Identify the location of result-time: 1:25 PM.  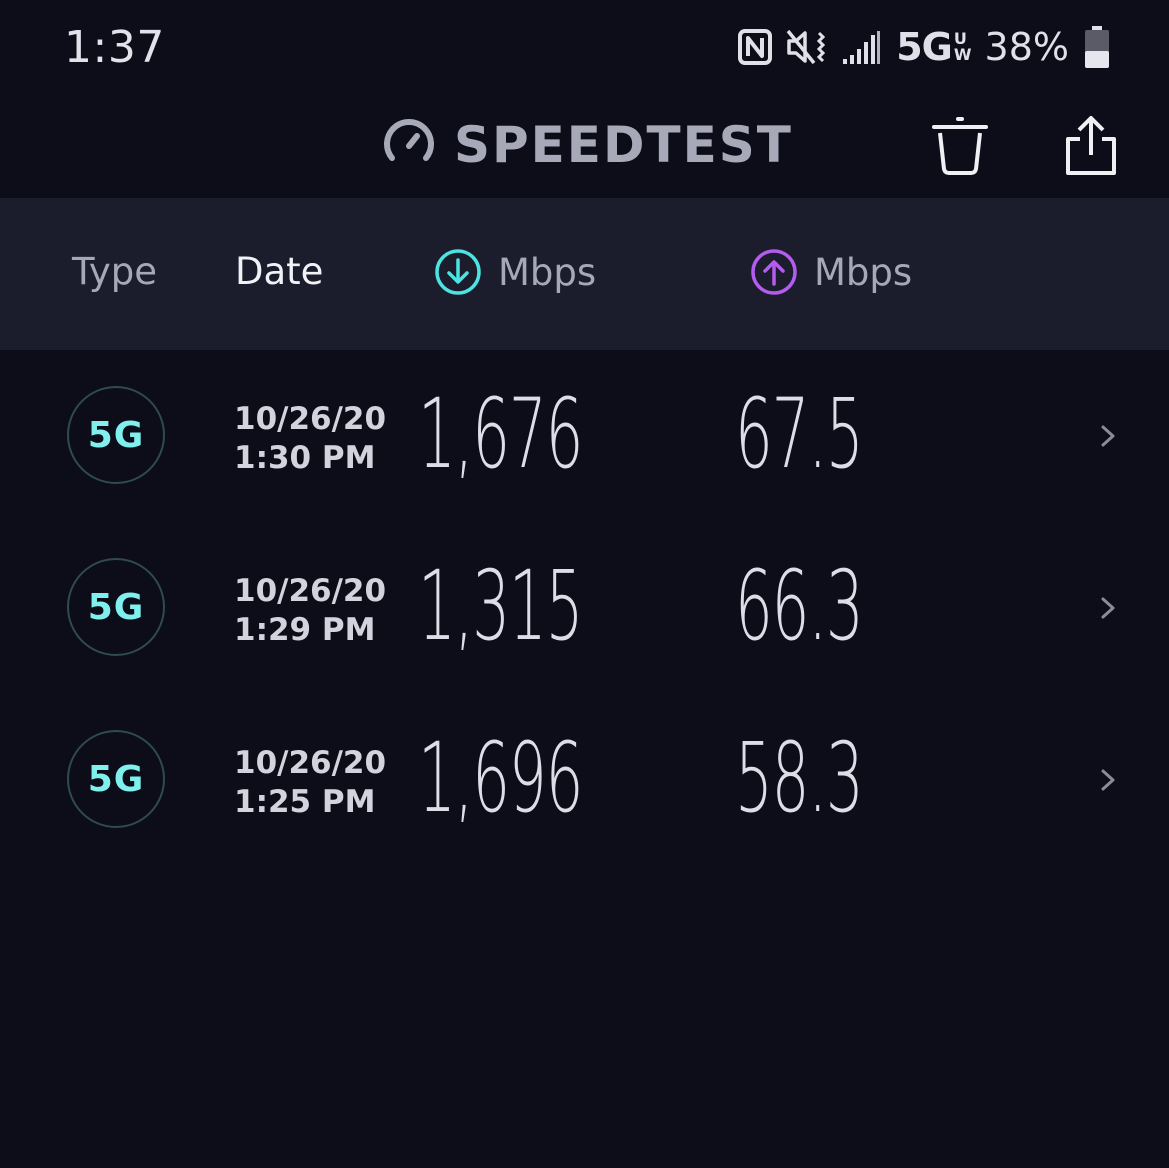
(305, 802).